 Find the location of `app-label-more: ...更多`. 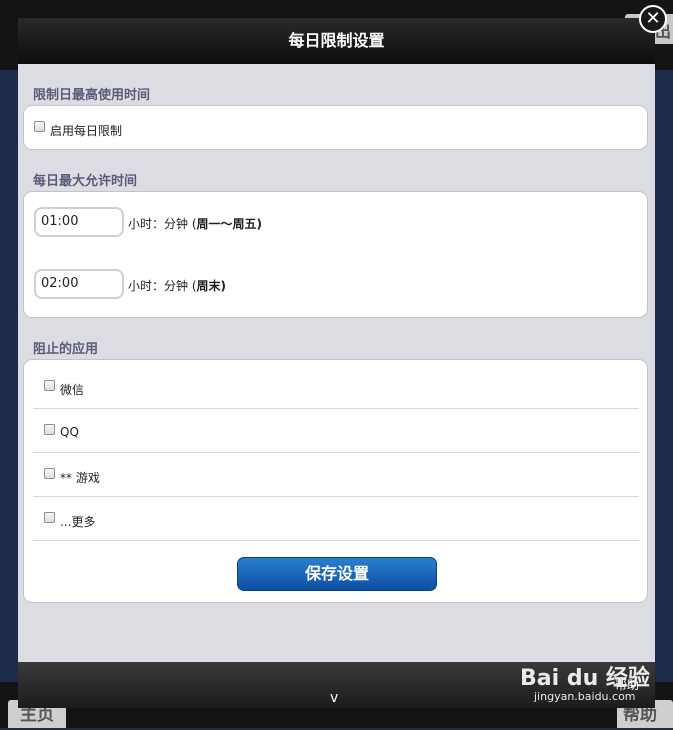

app-label-more: ...更多 is located at coordinates (78, 522).